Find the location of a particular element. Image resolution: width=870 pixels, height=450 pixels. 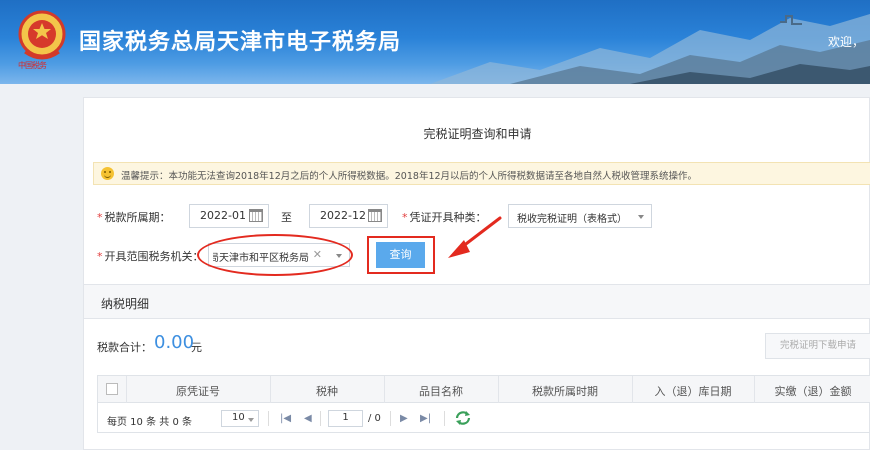

next-page-icon: ▶ is located at coordinates (404, 418).